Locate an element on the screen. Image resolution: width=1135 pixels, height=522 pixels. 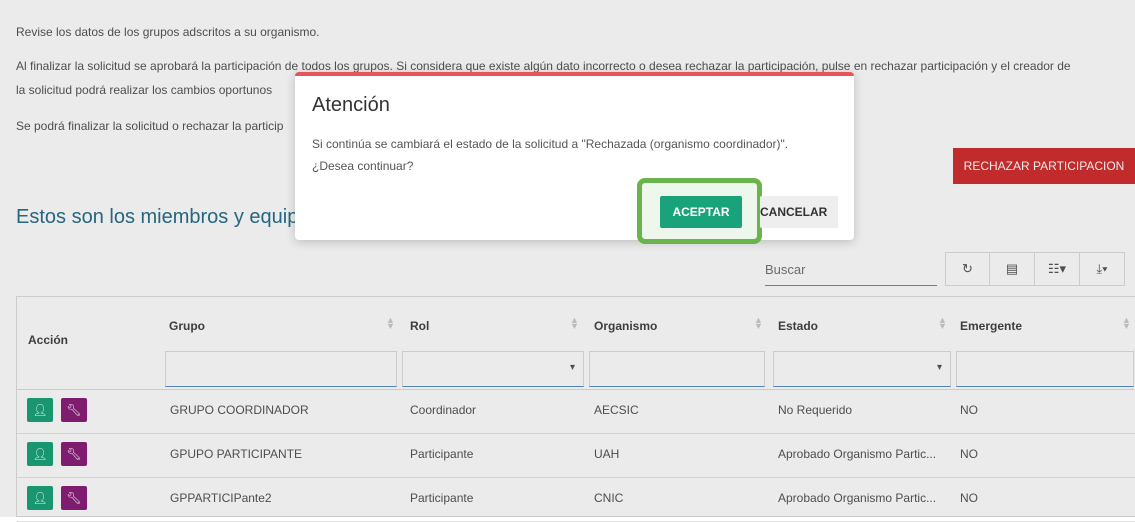
accept-button: ACEPTAR is located at coordinates (701, 212).